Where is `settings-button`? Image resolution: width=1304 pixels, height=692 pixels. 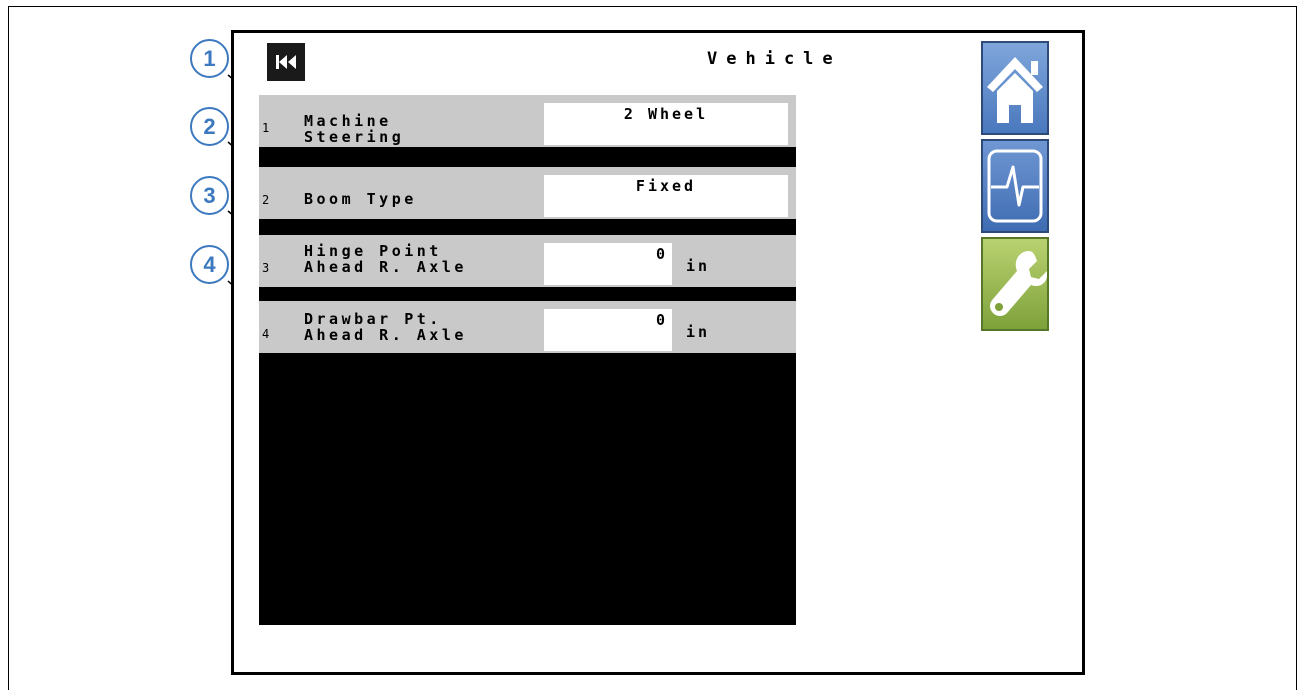 settings-button is located at coordinates (1015, 284).